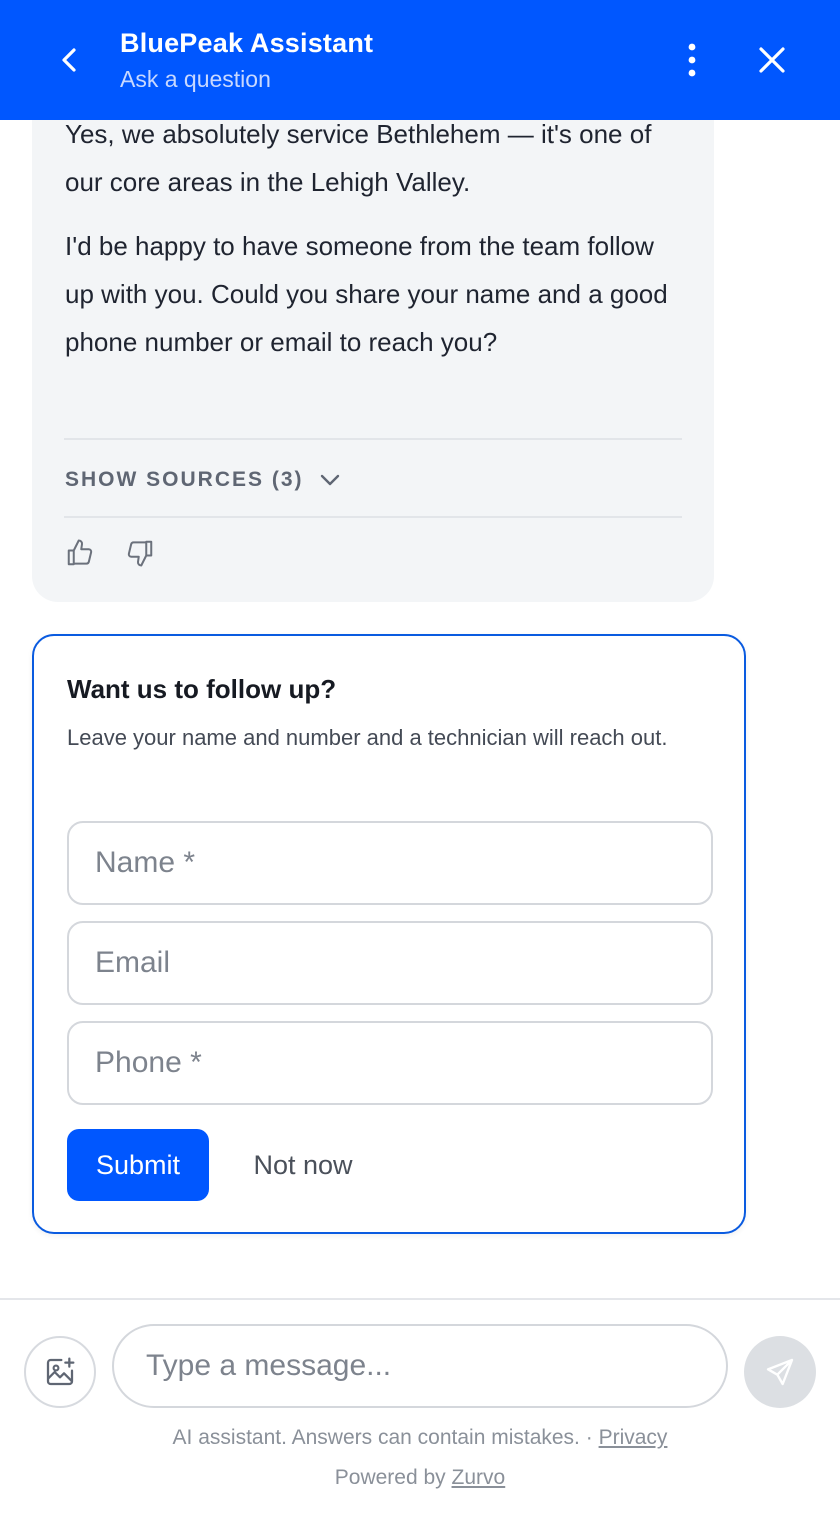  What do you see at coordinates (420, 1299) in the screenshot?
I see `composer-divider` at bounding box center [420, 1299].